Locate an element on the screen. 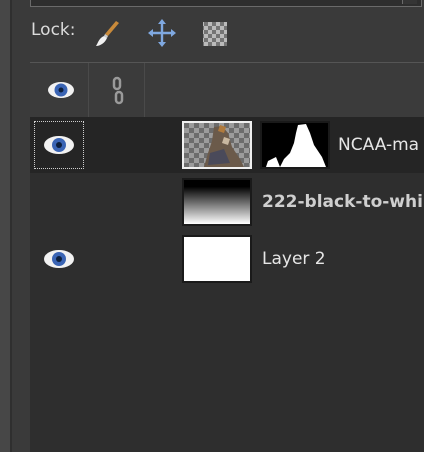 The width and height of the screenshot is (424, 452). layer-row-gradient: 222-black-to-whi is located at coordinates (227, 202).